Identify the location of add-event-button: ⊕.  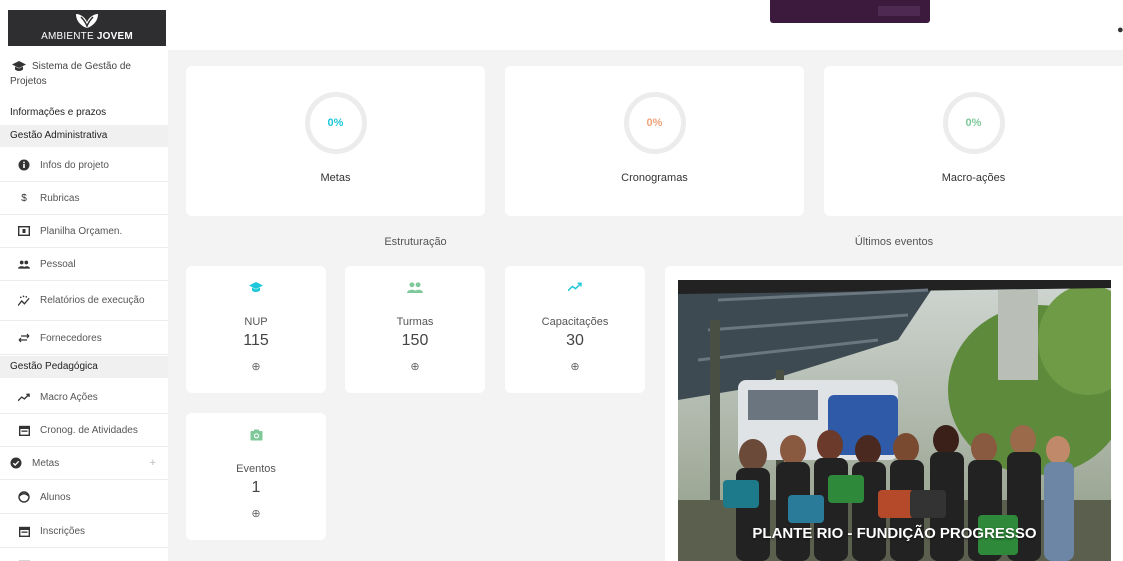
(256, 513).